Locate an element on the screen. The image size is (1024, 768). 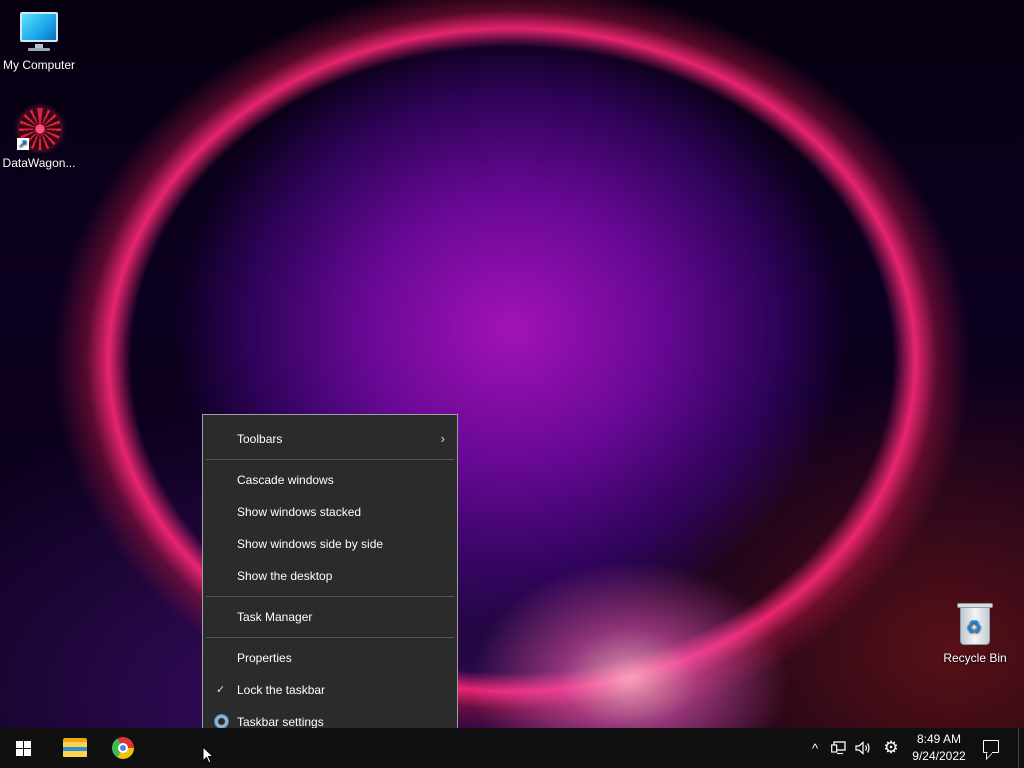
chrome-button is located at coordinates (124, 748).